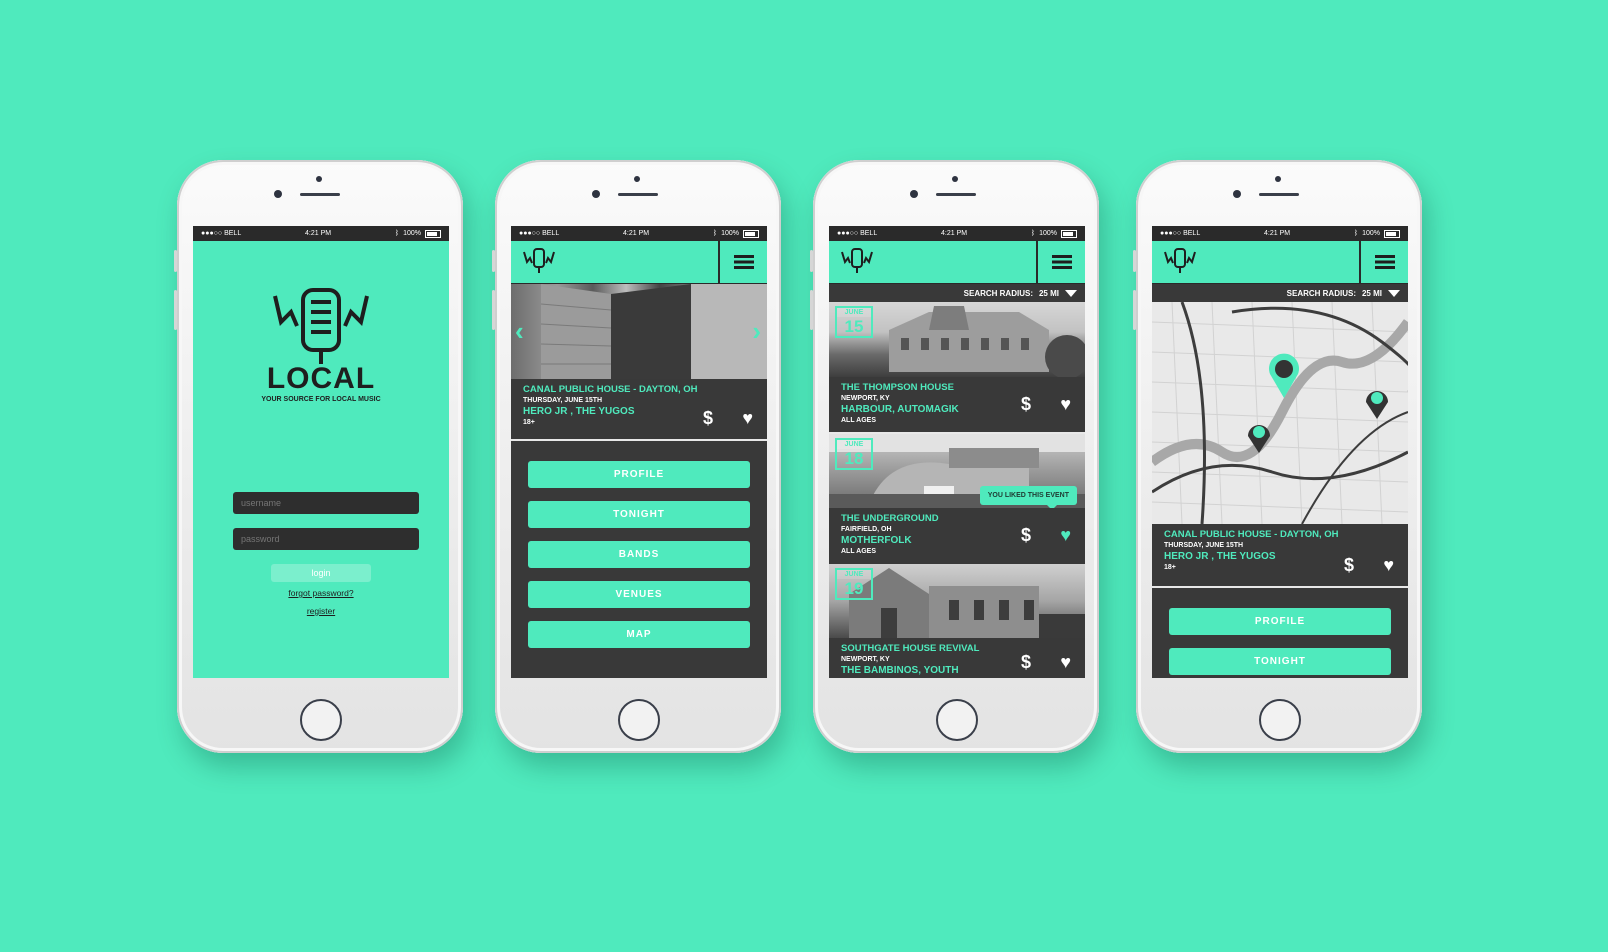  What do you see at coordinates (897, 387) in the screenshot?
I see `event-venue: THE THOMPSON HOUSE` at bounding box center [897, 387].